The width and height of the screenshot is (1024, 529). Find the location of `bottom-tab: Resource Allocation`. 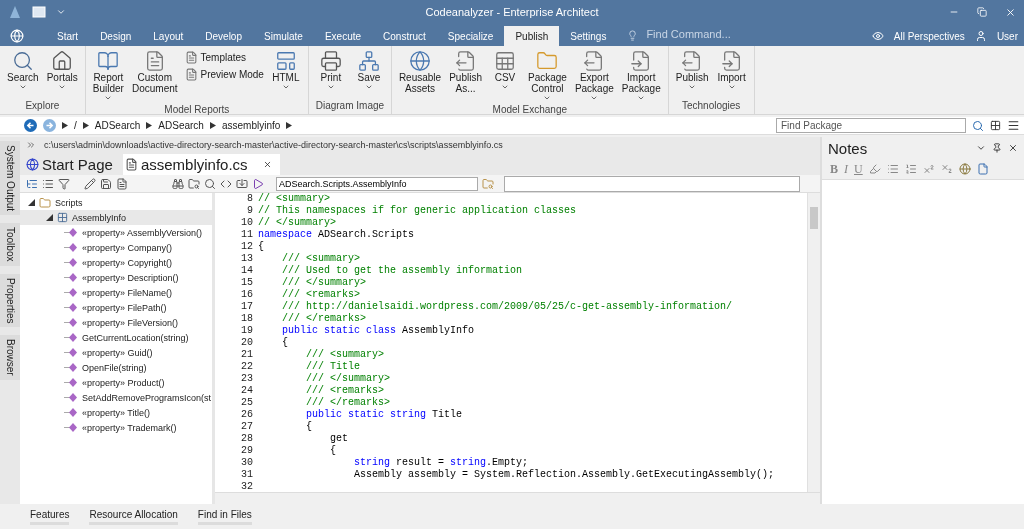

bottom-tab: Resource Allocation is located at coordinates (133, 517).